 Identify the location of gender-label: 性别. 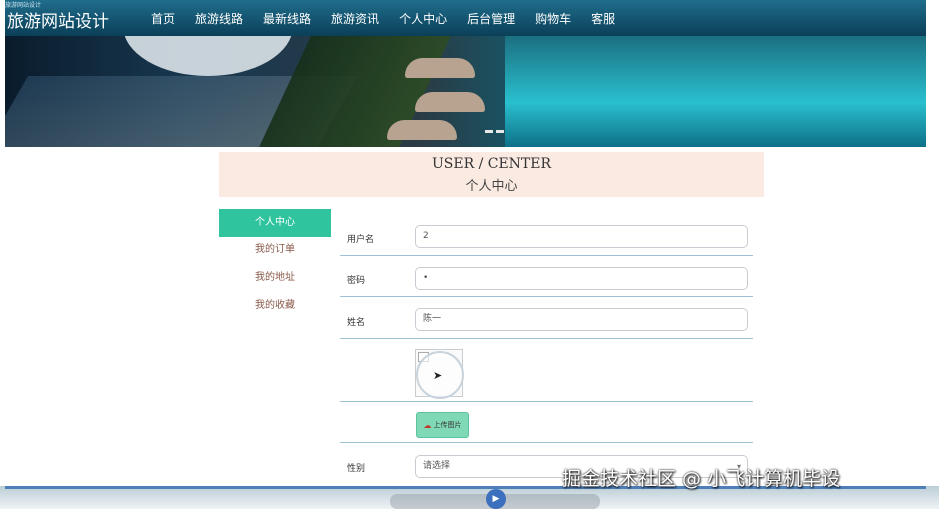
(356, 469).